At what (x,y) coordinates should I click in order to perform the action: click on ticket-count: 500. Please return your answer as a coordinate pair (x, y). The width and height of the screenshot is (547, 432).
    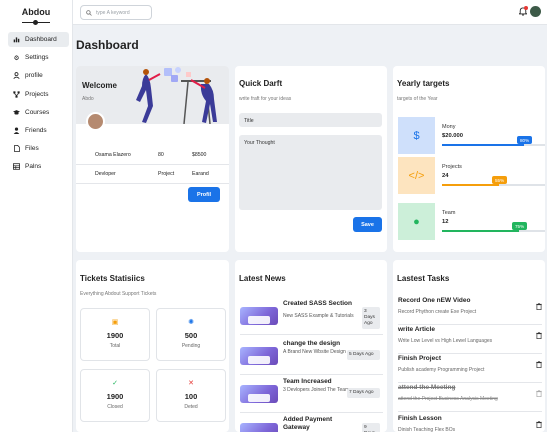
    Looking at the image, I should click on (191, 335).